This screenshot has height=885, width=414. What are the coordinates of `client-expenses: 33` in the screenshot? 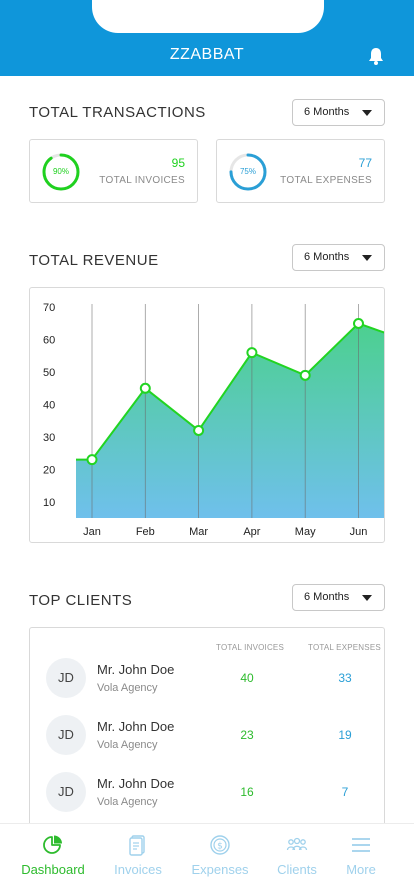 It's located at (345, 678).